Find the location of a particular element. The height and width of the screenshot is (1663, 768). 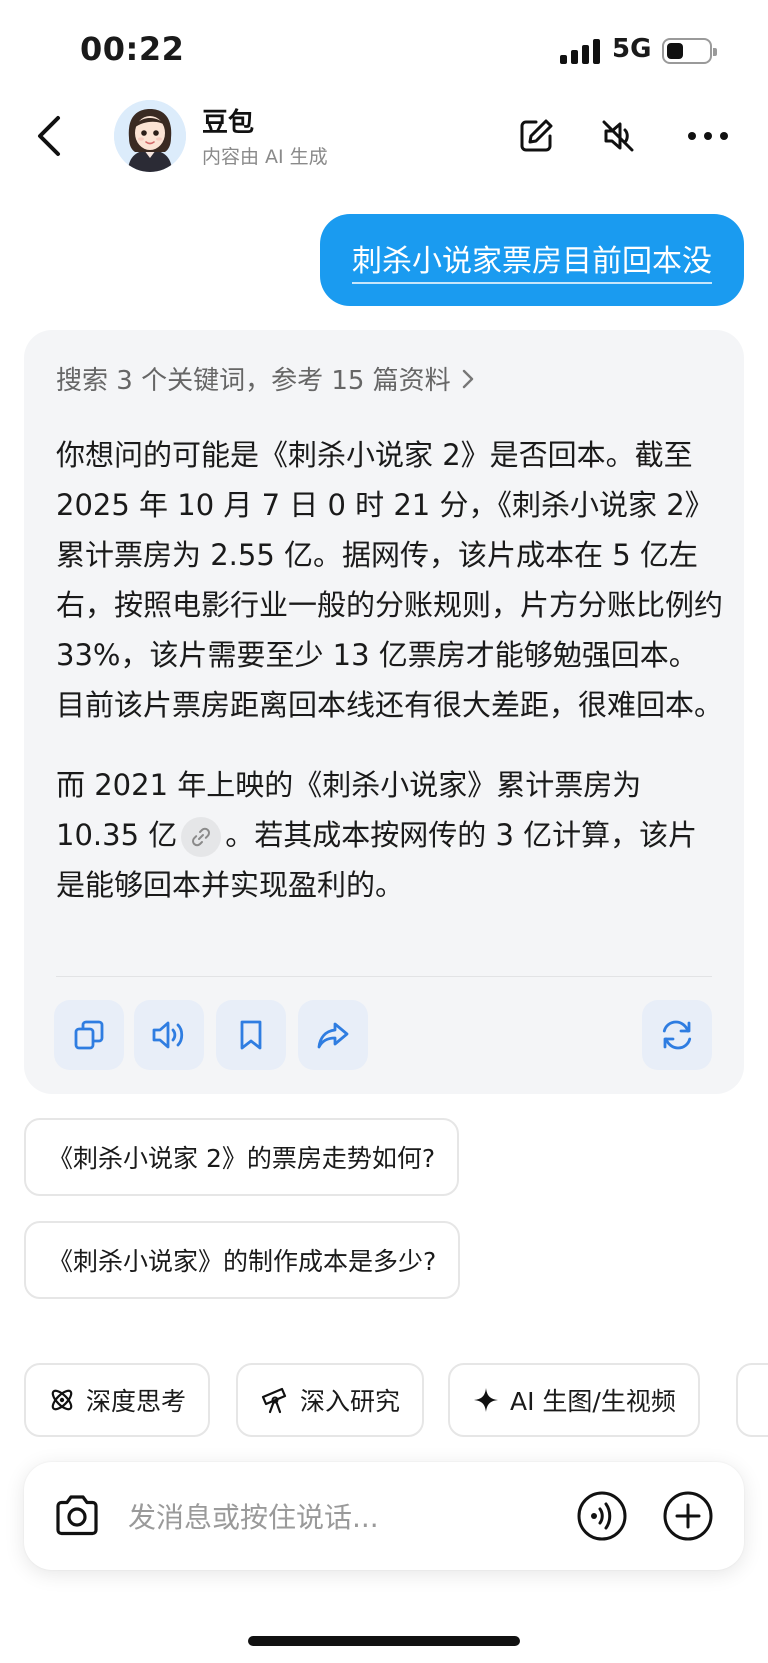

deep-thinking-button: 深度思考 is located at coordinates (117, 1400).